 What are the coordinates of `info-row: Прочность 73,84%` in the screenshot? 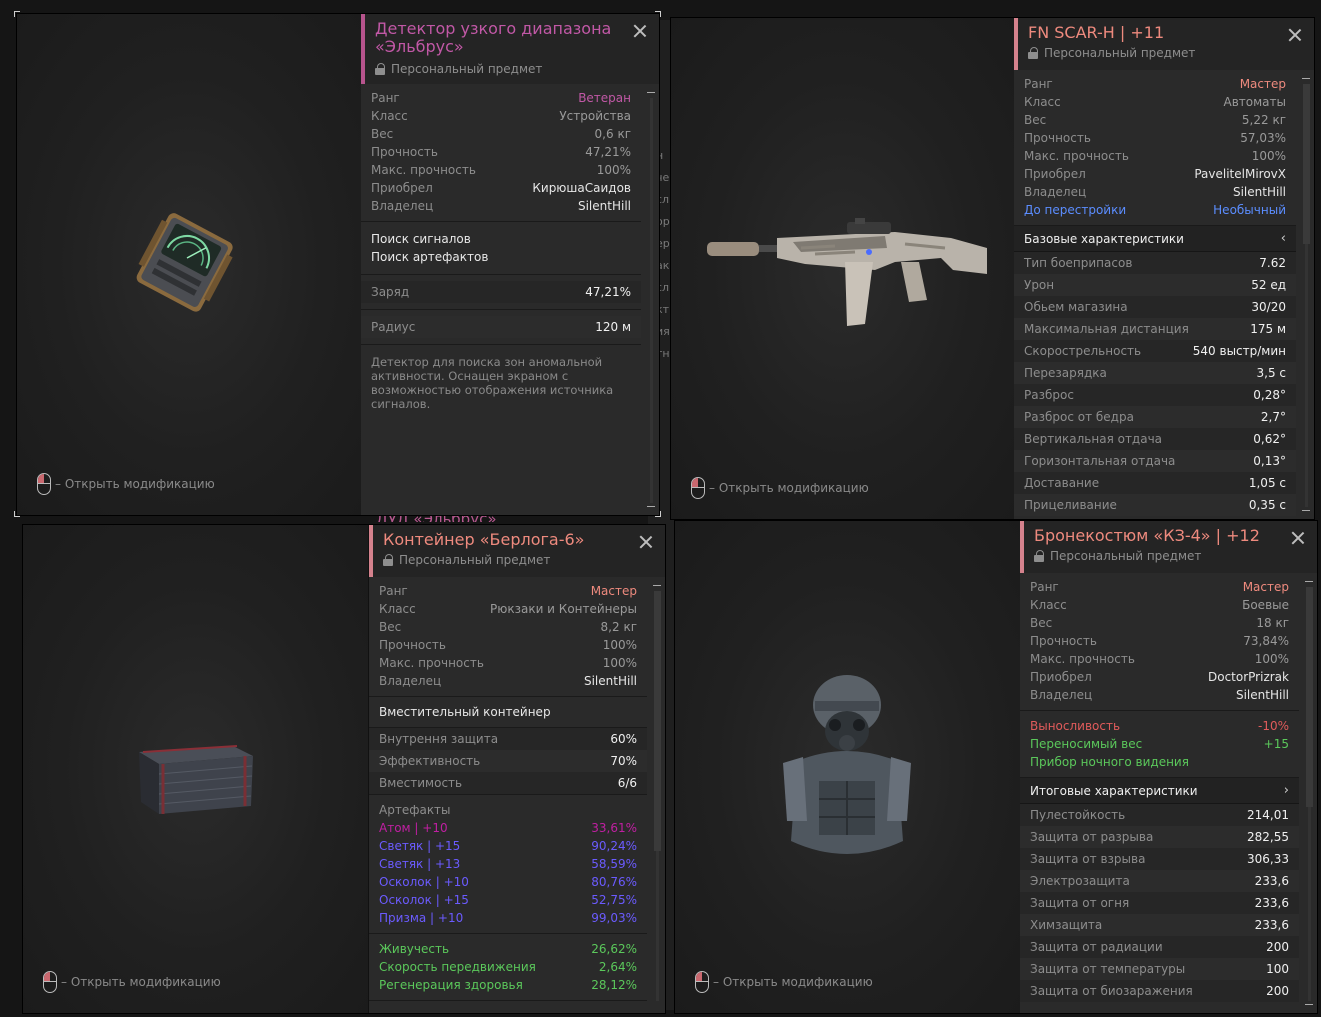 It's located at (1159, 641).